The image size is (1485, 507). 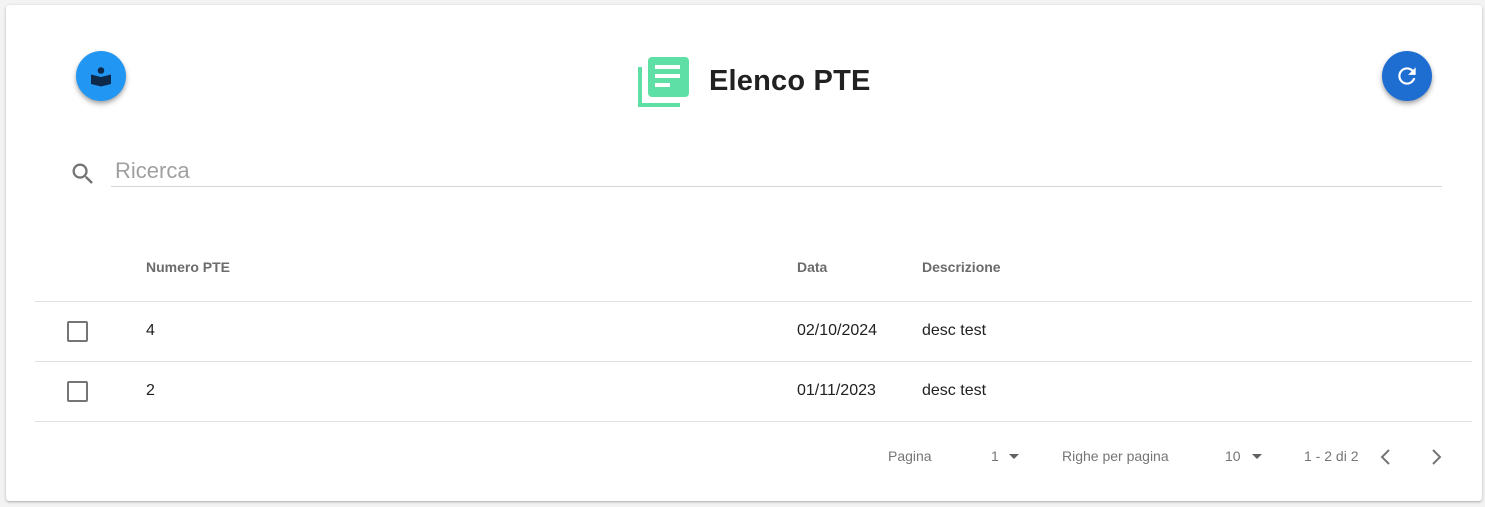 I want to click on page-select-value: 1, so click(x=995, y=456).